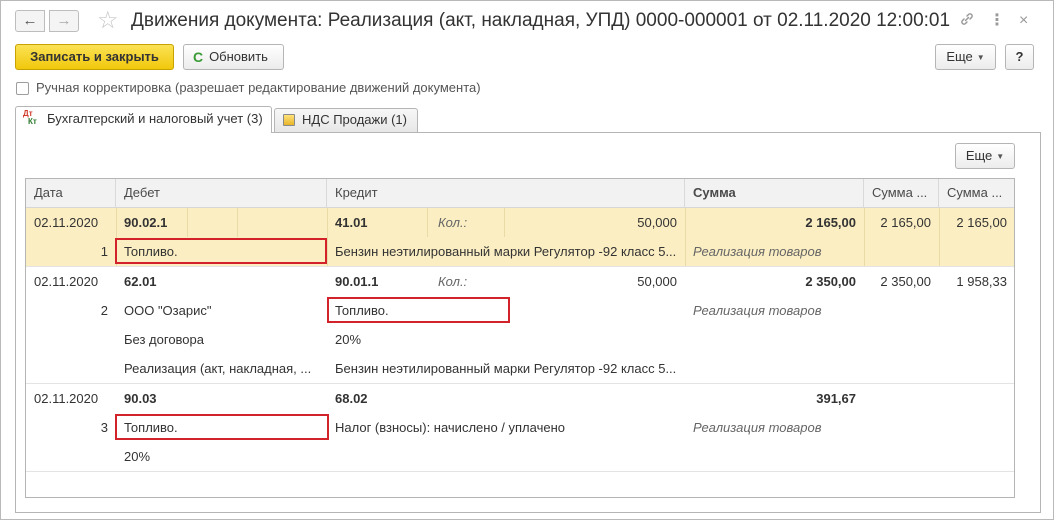 This screenshot has width=1054, height=520. I want to click on row-sum: 2 350,00, so click(830, 281).